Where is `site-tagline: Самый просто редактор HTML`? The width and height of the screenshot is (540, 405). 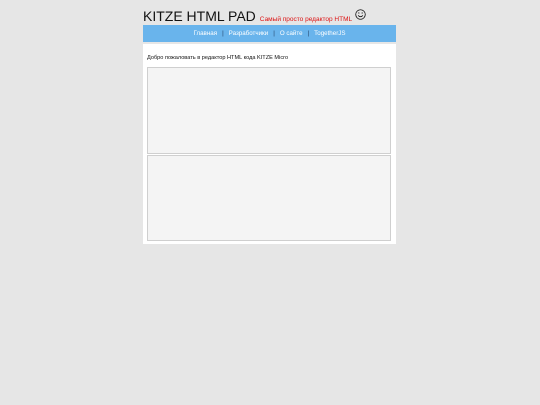 site-tagline: Самый просто редактор HTML is located at coordinates (306, 19).